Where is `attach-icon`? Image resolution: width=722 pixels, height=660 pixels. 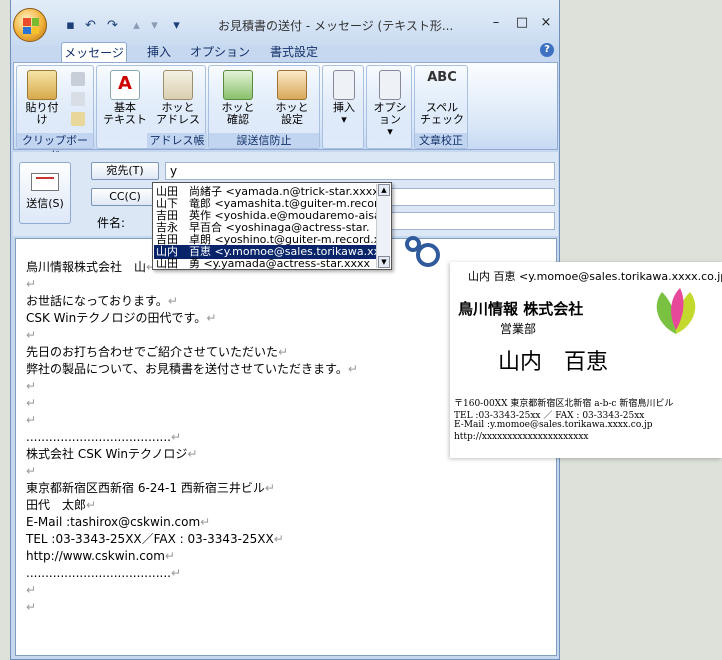 attach-icon is located at coordinates (344, 85).